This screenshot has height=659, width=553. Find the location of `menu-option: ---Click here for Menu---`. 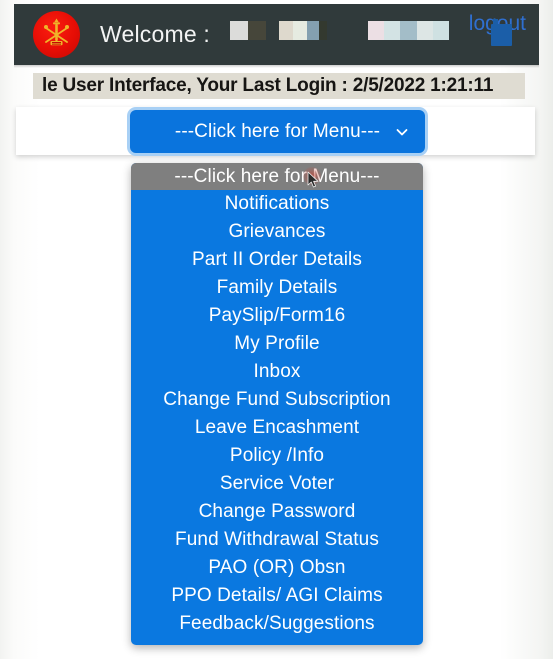

menu-option: ---Click here for Menu--- is located at coordinates (277, 176).